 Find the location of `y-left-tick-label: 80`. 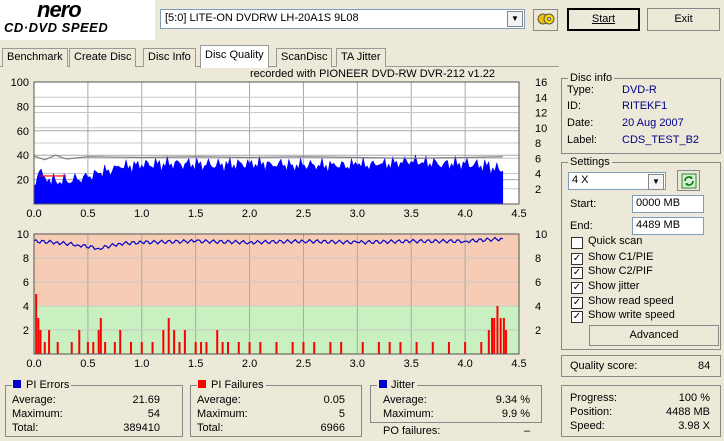

y-left-tick-label: 80 is located at coordinates (23, 107).